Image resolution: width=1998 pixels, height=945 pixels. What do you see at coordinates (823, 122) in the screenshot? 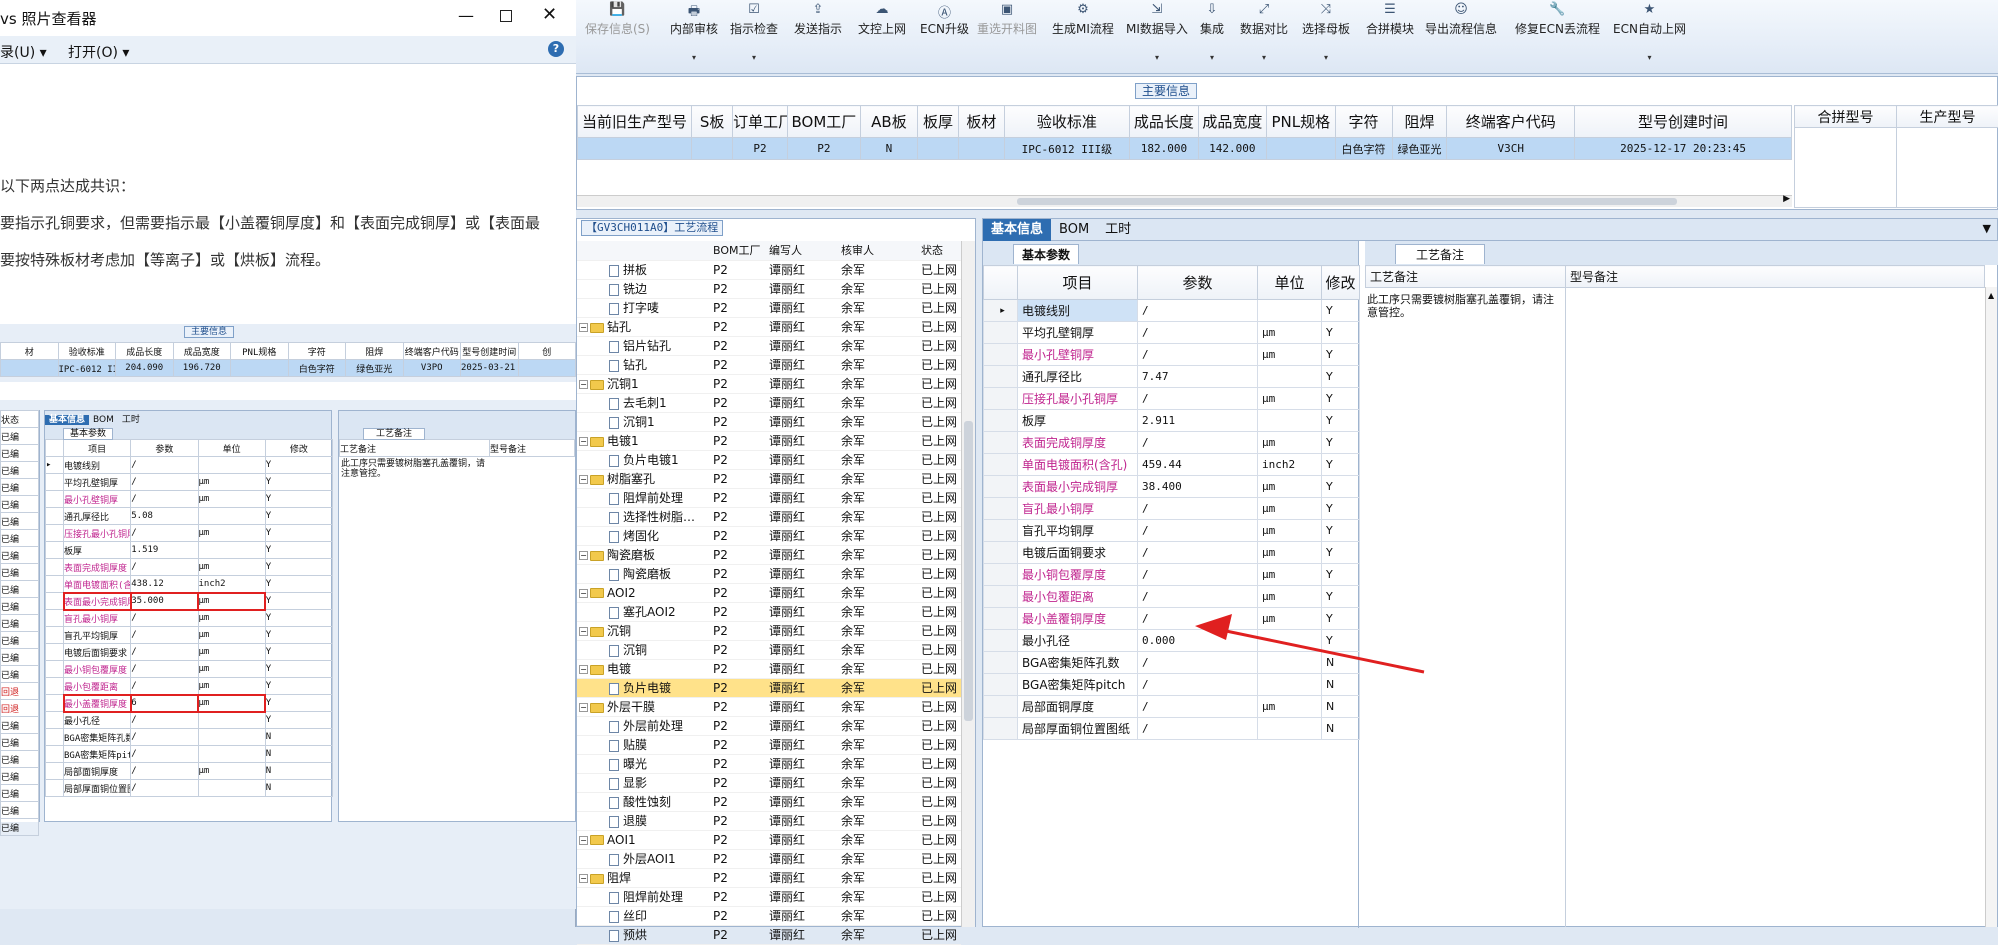
I see `main-grid-header: BOM工厂` at bounding box center [823, 122].